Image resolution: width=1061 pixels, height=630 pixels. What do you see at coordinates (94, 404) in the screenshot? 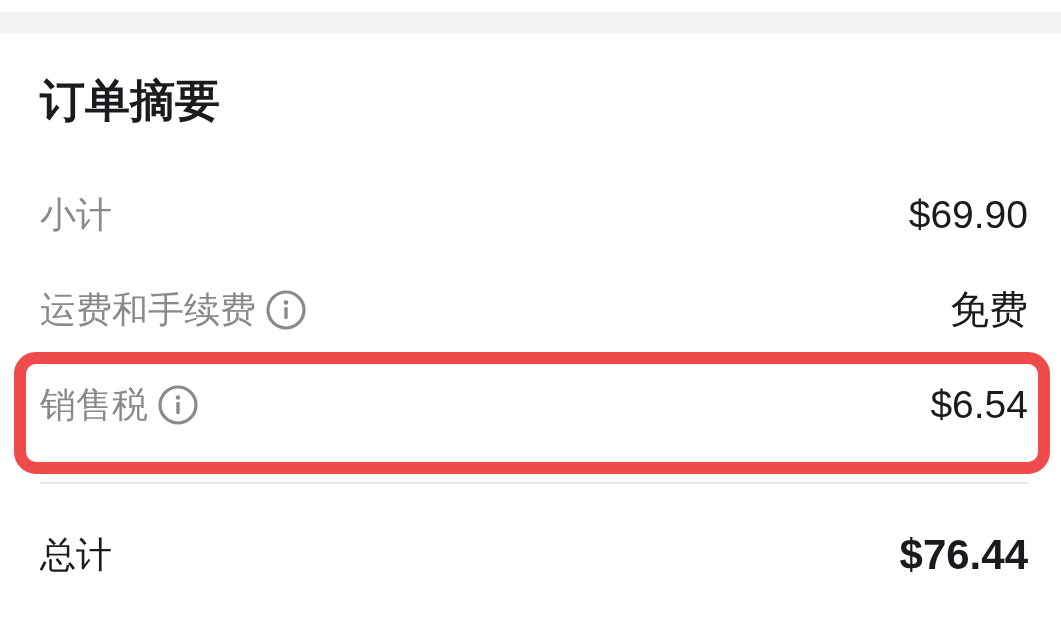
I see `row-label: 销售税` at bounding box center [94, 404].